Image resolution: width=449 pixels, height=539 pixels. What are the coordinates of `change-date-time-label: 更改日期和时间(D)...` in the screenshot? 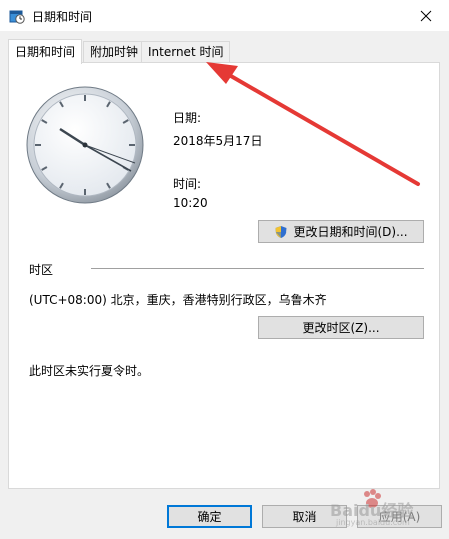 It's located at (350, 232).